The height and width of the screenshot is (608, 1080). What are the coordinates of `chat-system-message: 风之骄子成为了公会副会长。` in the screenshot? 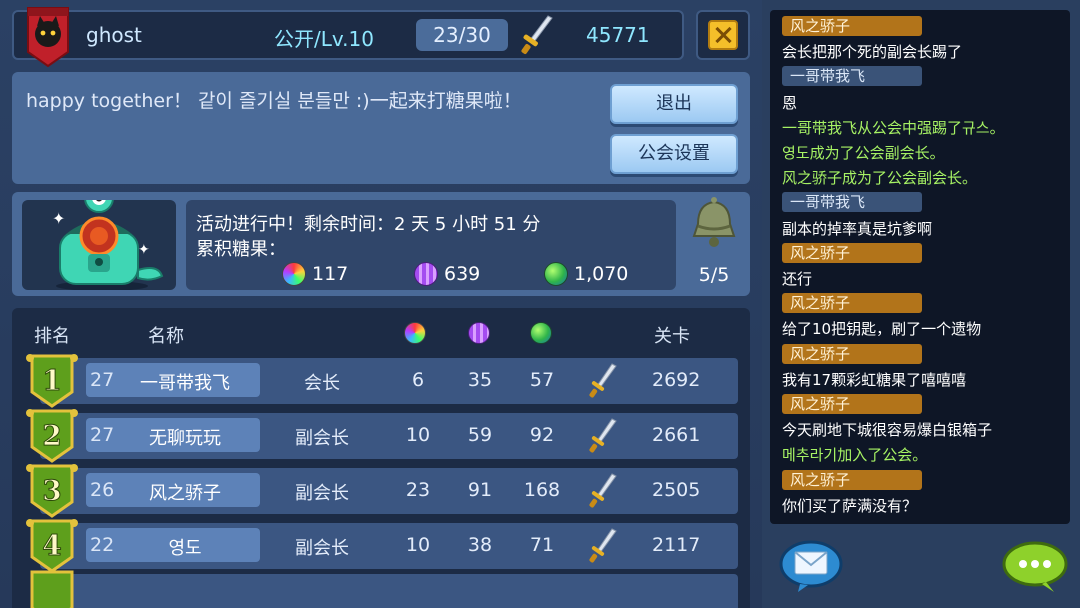 It's located at (880, 178).